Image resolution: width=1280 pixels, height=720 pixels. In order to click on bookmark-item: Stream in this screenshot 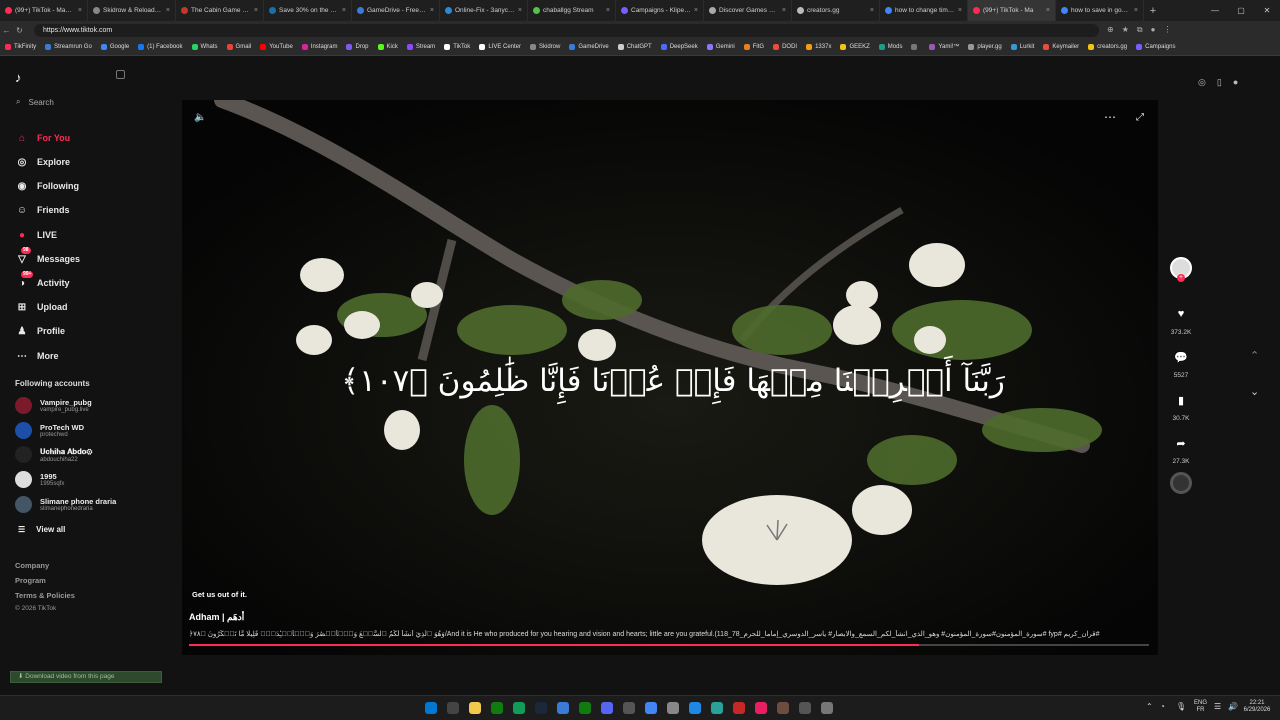, I will do `click(420, 47)`.